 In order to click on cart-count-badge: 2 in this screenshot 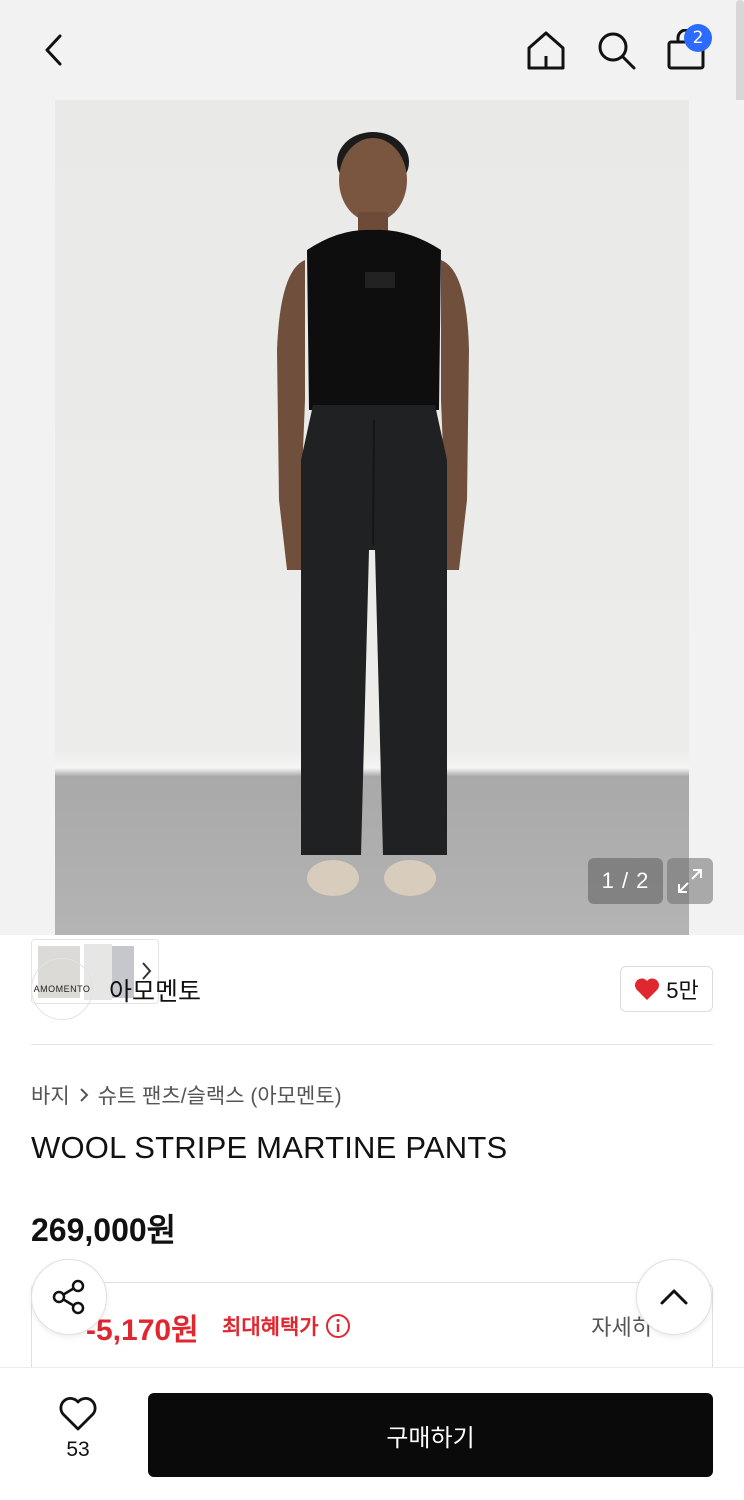, I will do `click(698, 38)`.